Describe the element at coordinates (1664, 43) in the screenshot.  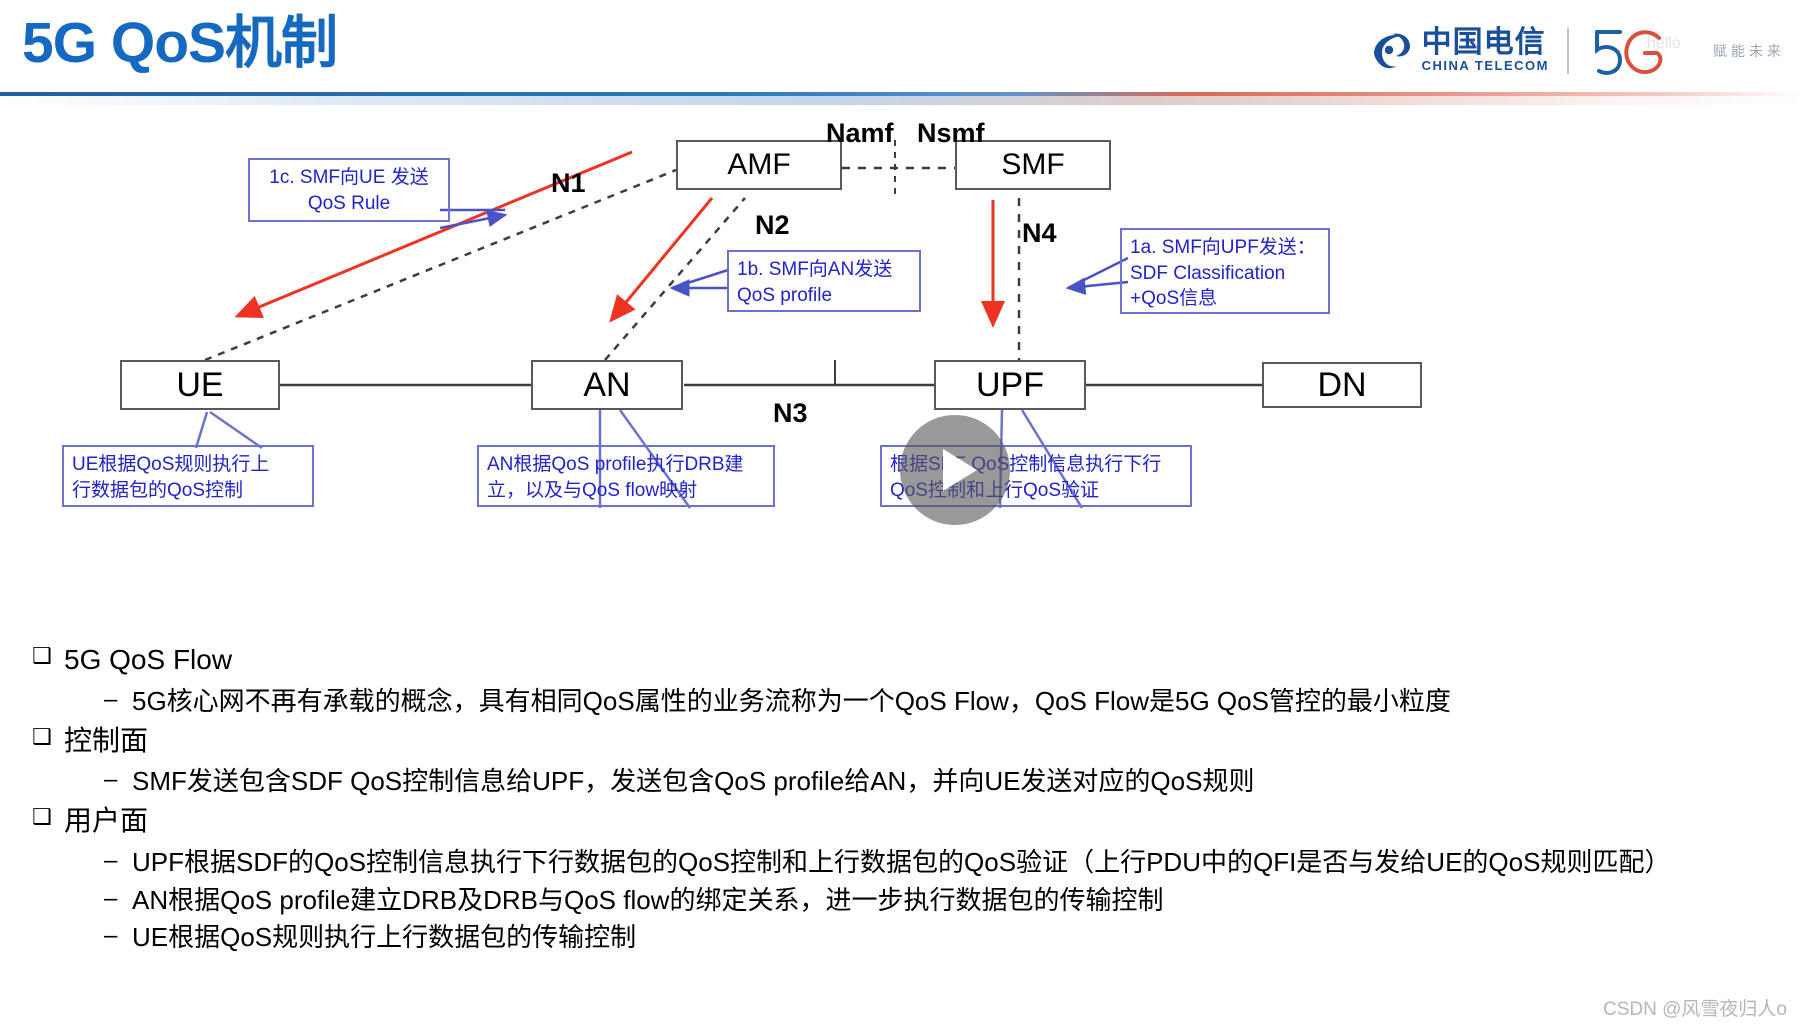
I see `svg-text: hello` at that location.